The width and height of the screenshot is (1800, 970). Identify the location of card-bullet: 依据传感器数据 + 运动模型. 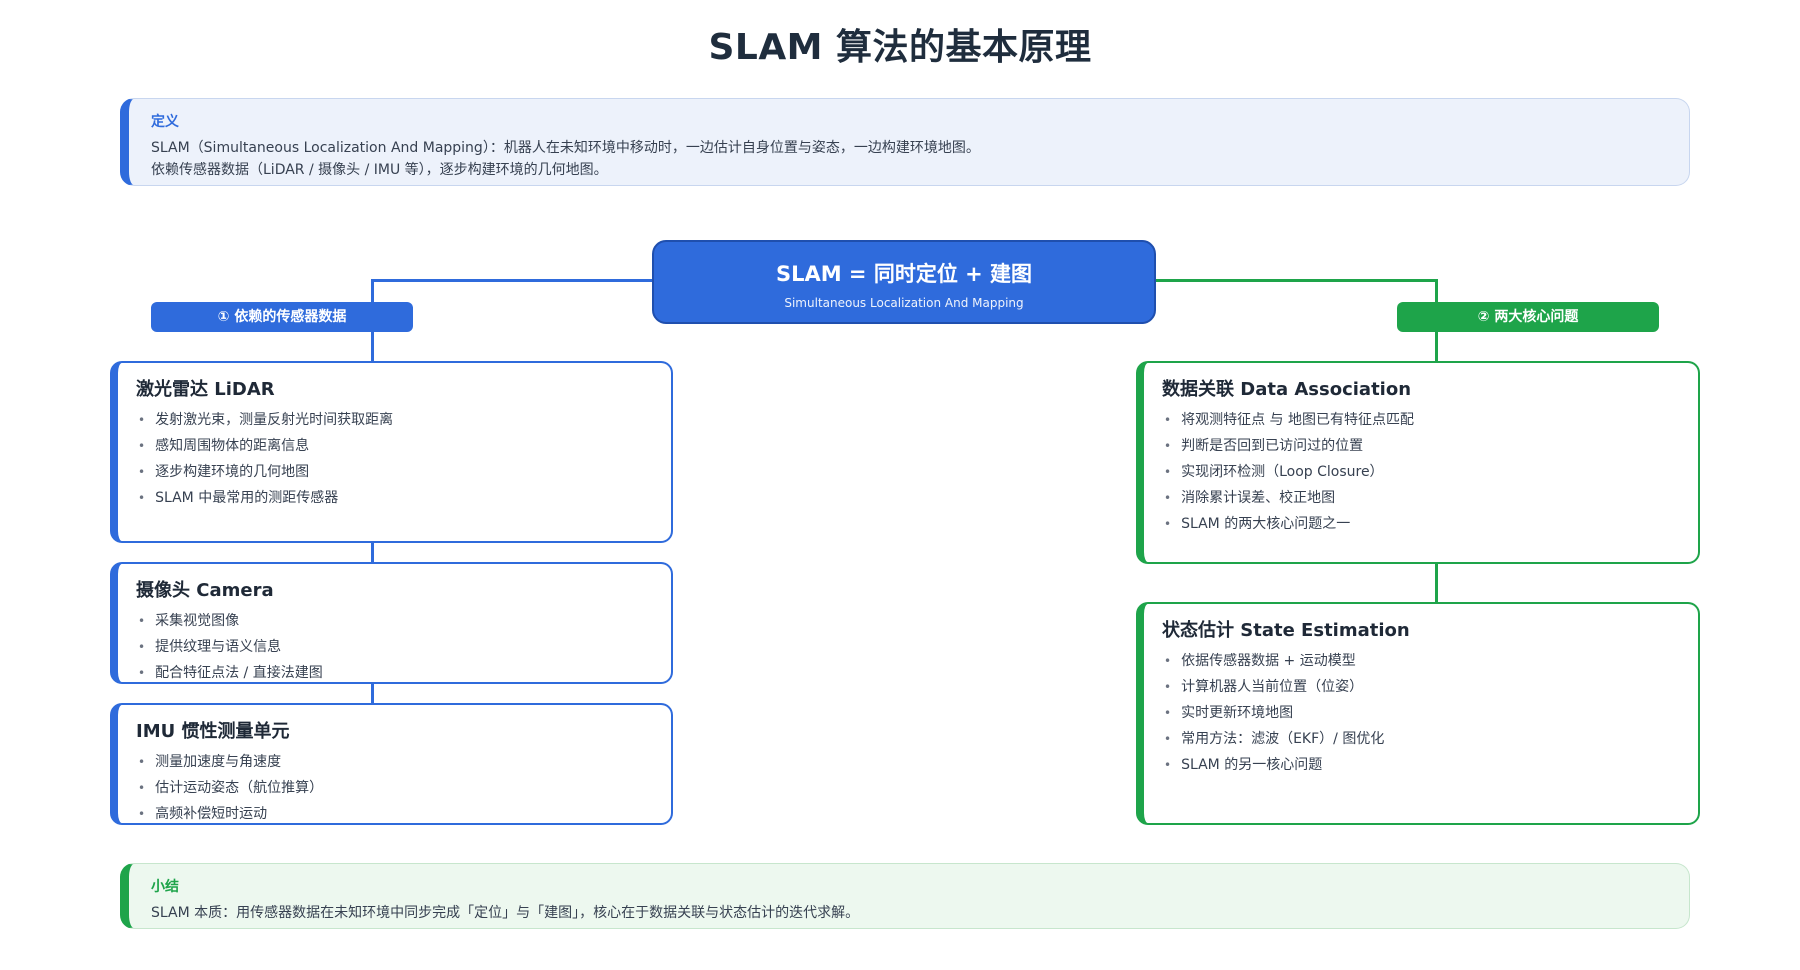
(1421, 661).